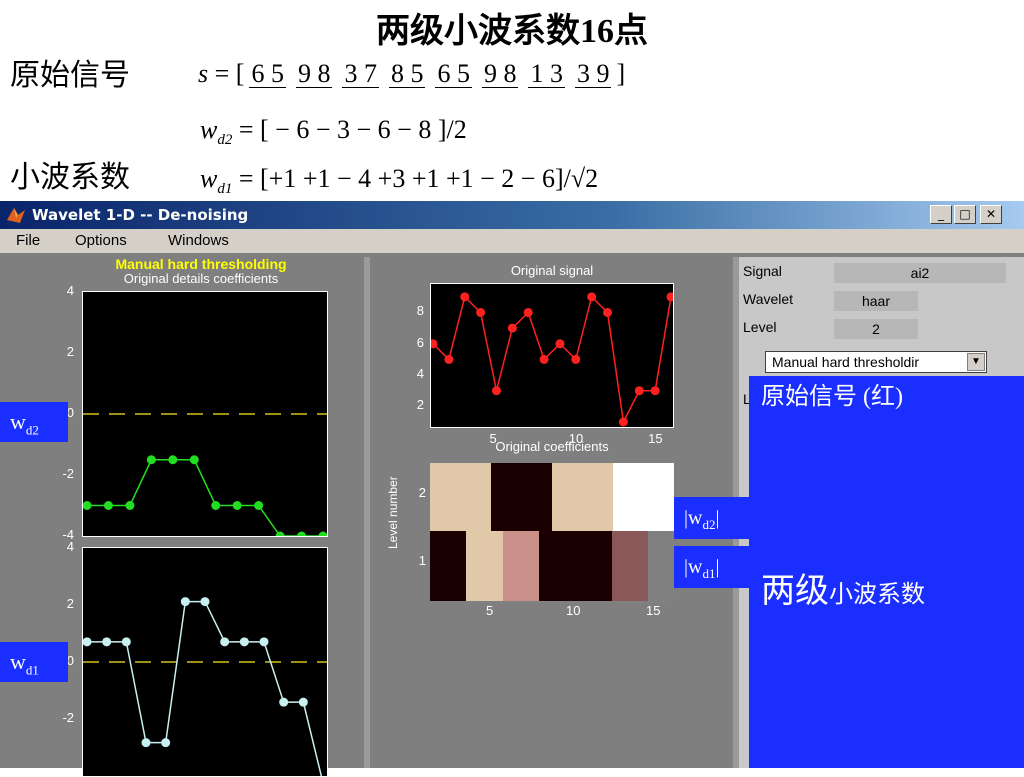  What do you see at coordinates (991, 214) in the screenshot?
I see `close-button: ✕` at bounding box center [991, 214].